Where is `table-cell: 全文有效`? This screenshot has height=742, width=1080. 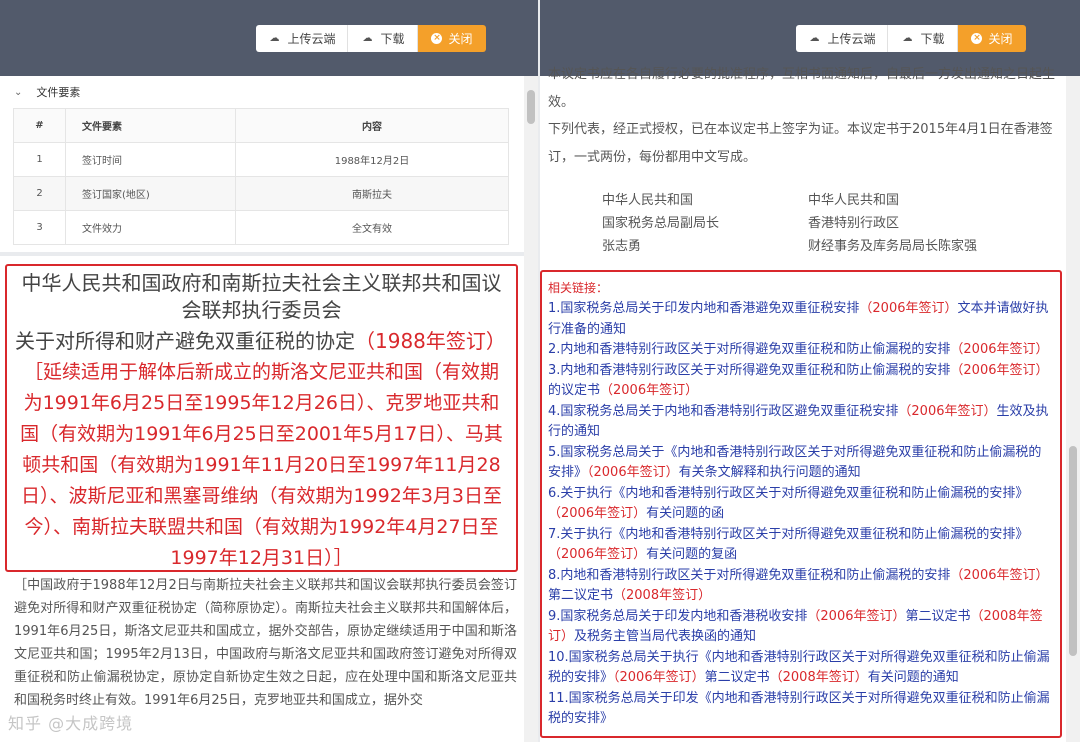 table-cell: 全文有效 is located at coordinates (372, 227).